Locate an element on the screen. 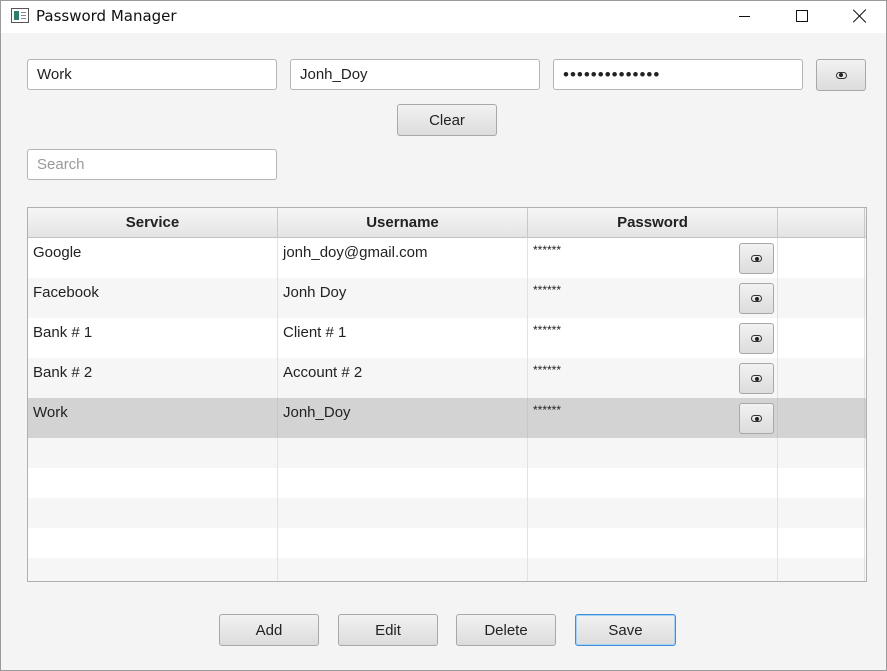  clear-button: Clear is located at coordinates (447, 120).